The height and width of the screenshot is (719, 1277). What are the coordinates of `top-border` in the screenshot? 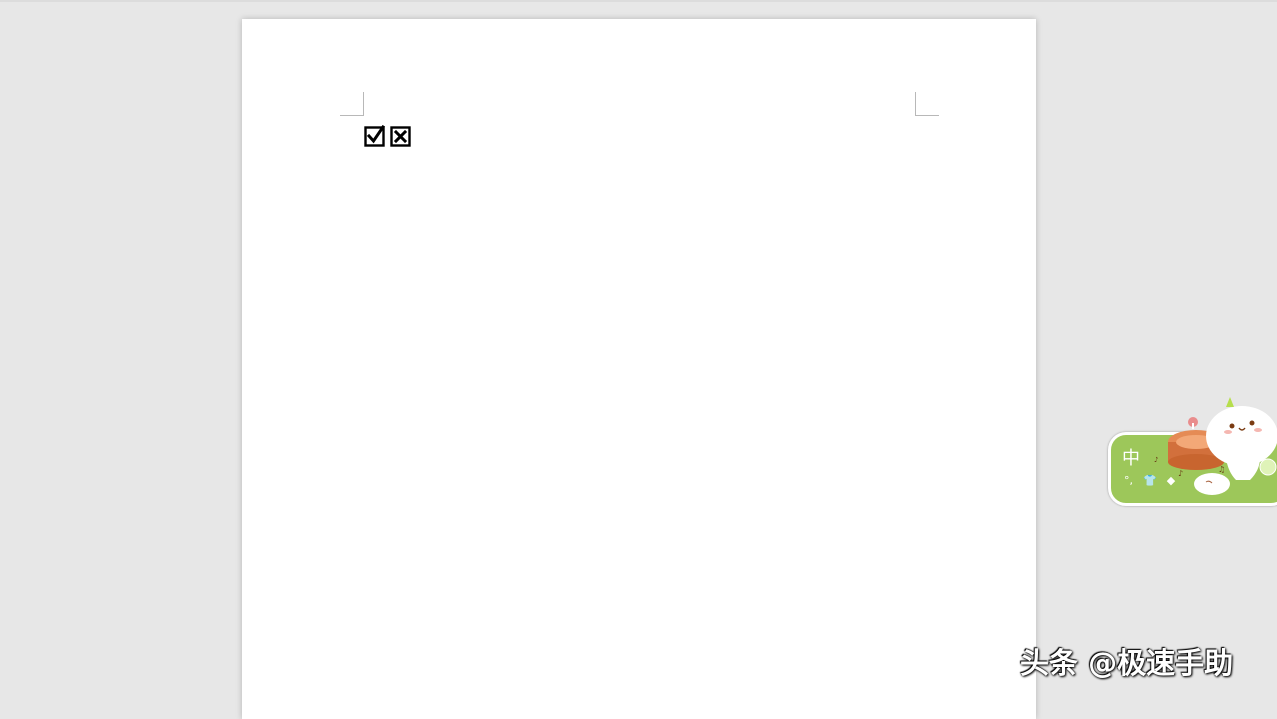 It's located at (638, 1).